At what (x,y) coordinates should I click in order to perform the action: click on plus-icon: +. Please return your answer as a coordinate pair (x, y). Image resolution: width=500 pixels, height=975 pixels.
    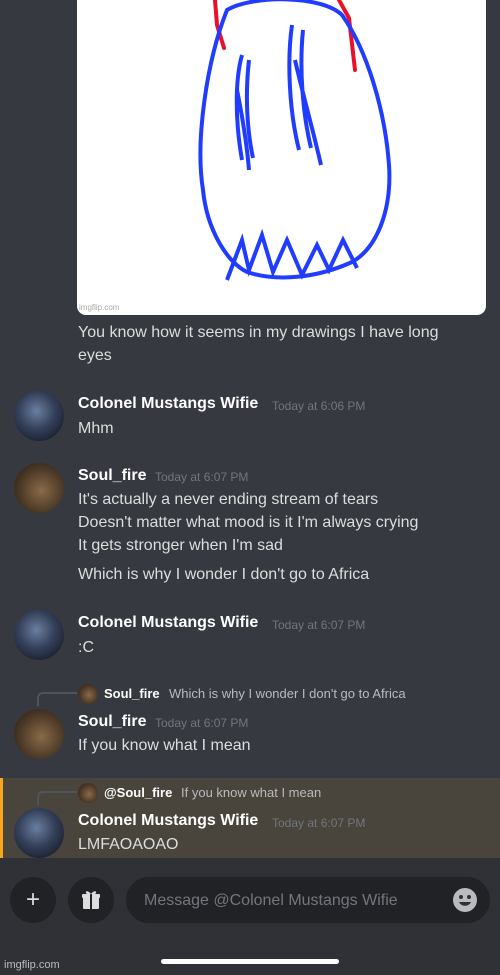
    Looking at the image, I should click on (32, 899).